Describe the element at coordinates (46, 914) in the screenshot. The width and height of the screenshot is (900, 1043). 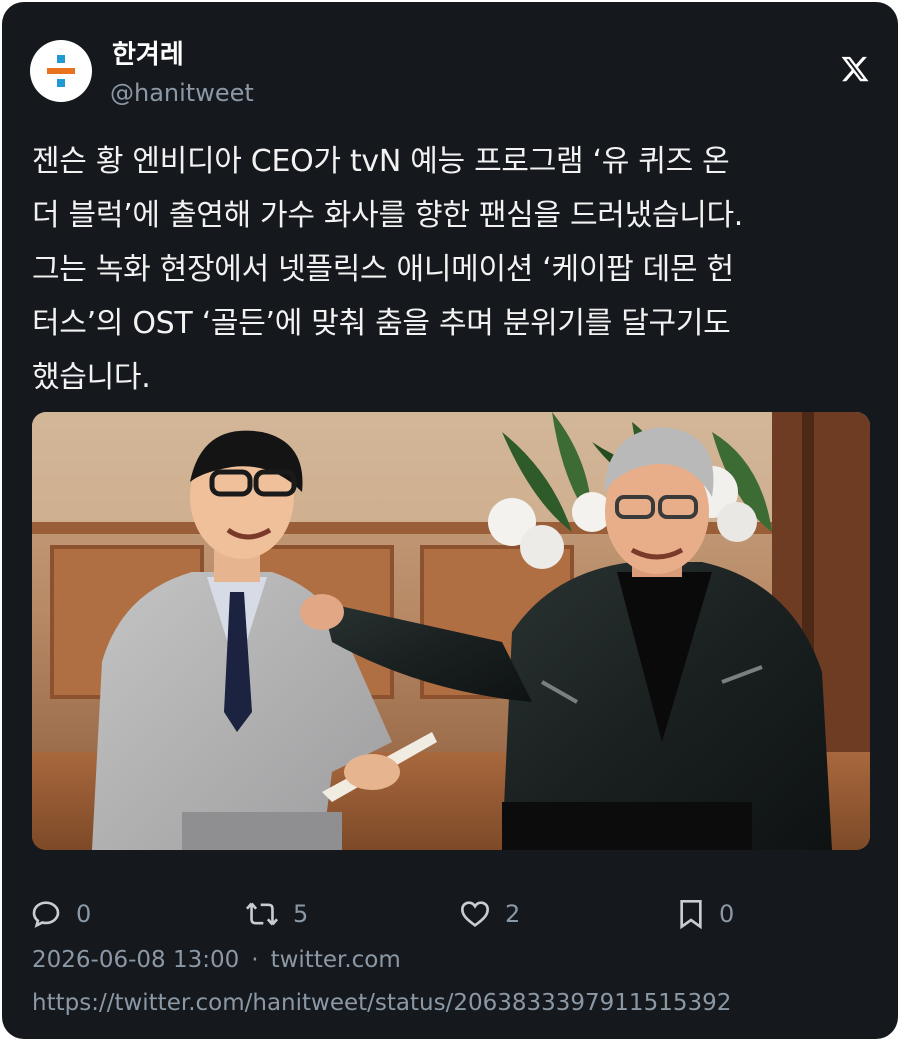
I see `reply-icon` at that location.